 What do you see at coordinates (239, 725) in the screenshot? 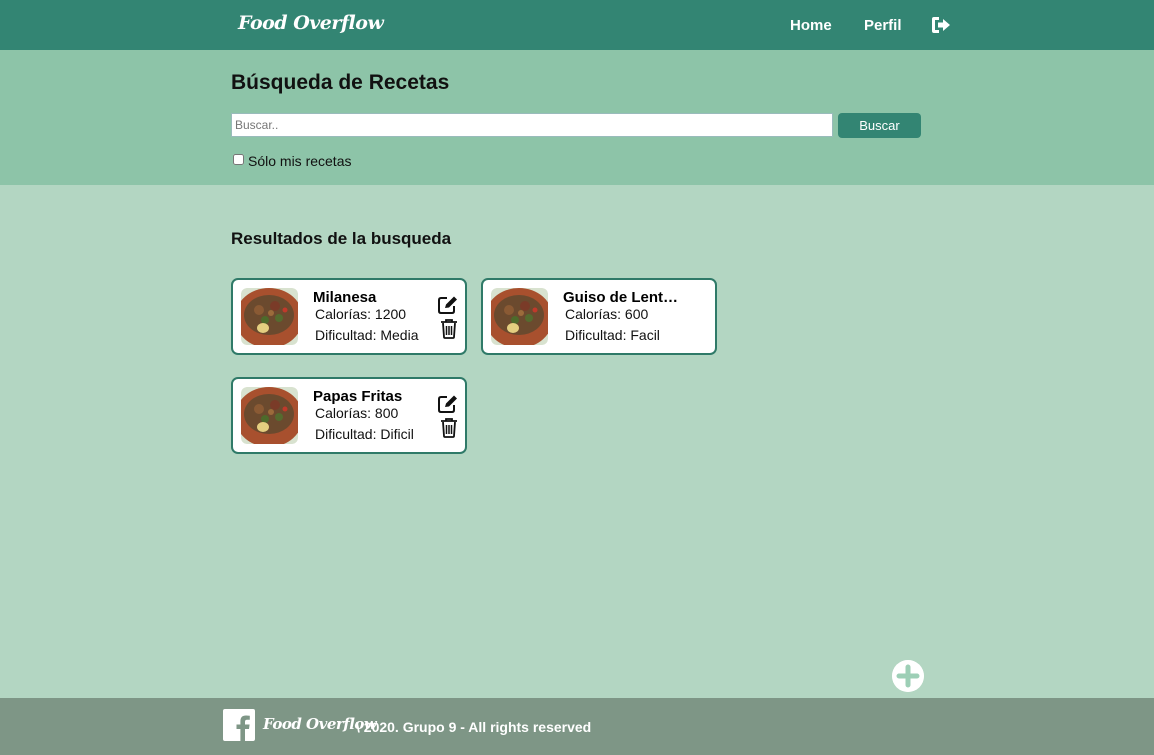
I see `facebook-icon` at bounding box center [239, 725].